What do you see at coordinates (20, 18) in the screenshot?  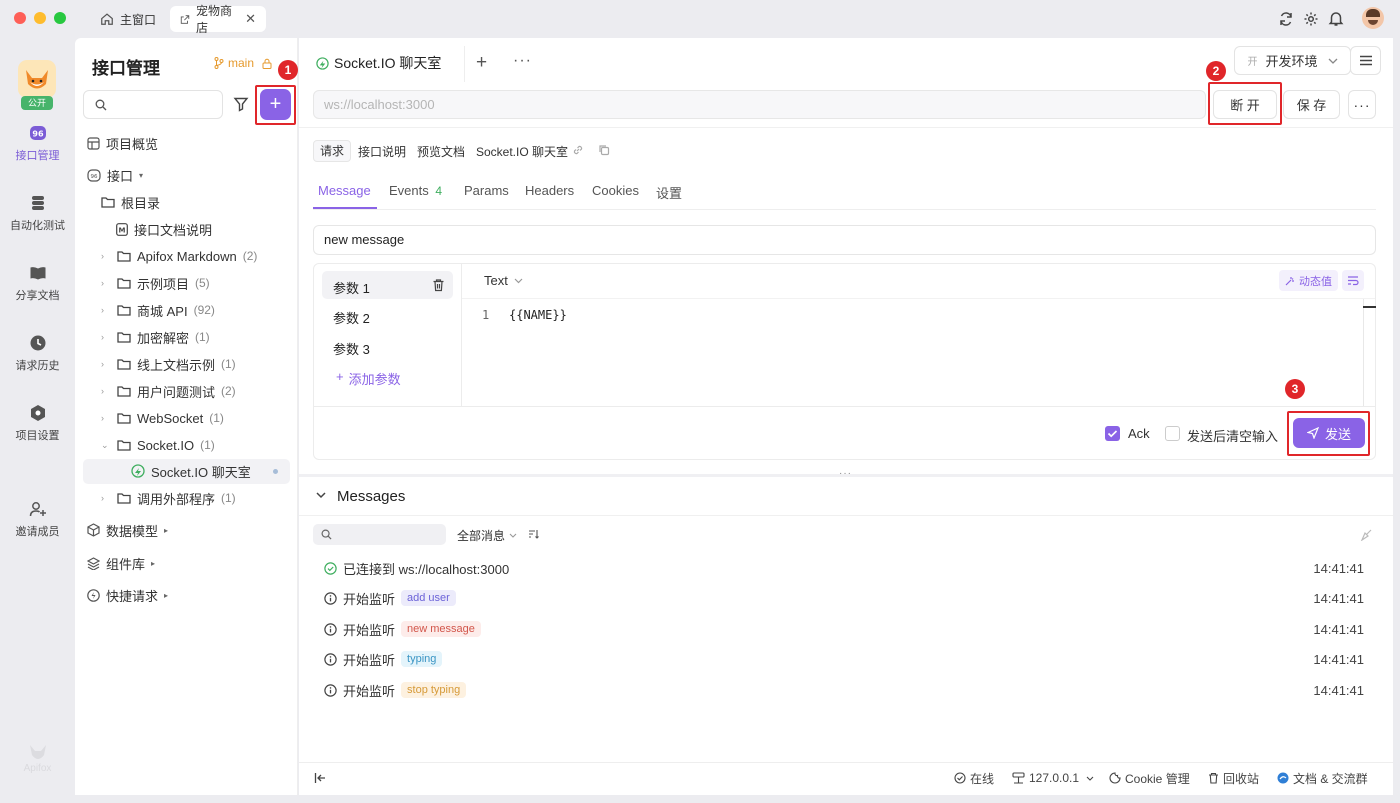 I see `close-window-button` at bounding box center [20, 18].